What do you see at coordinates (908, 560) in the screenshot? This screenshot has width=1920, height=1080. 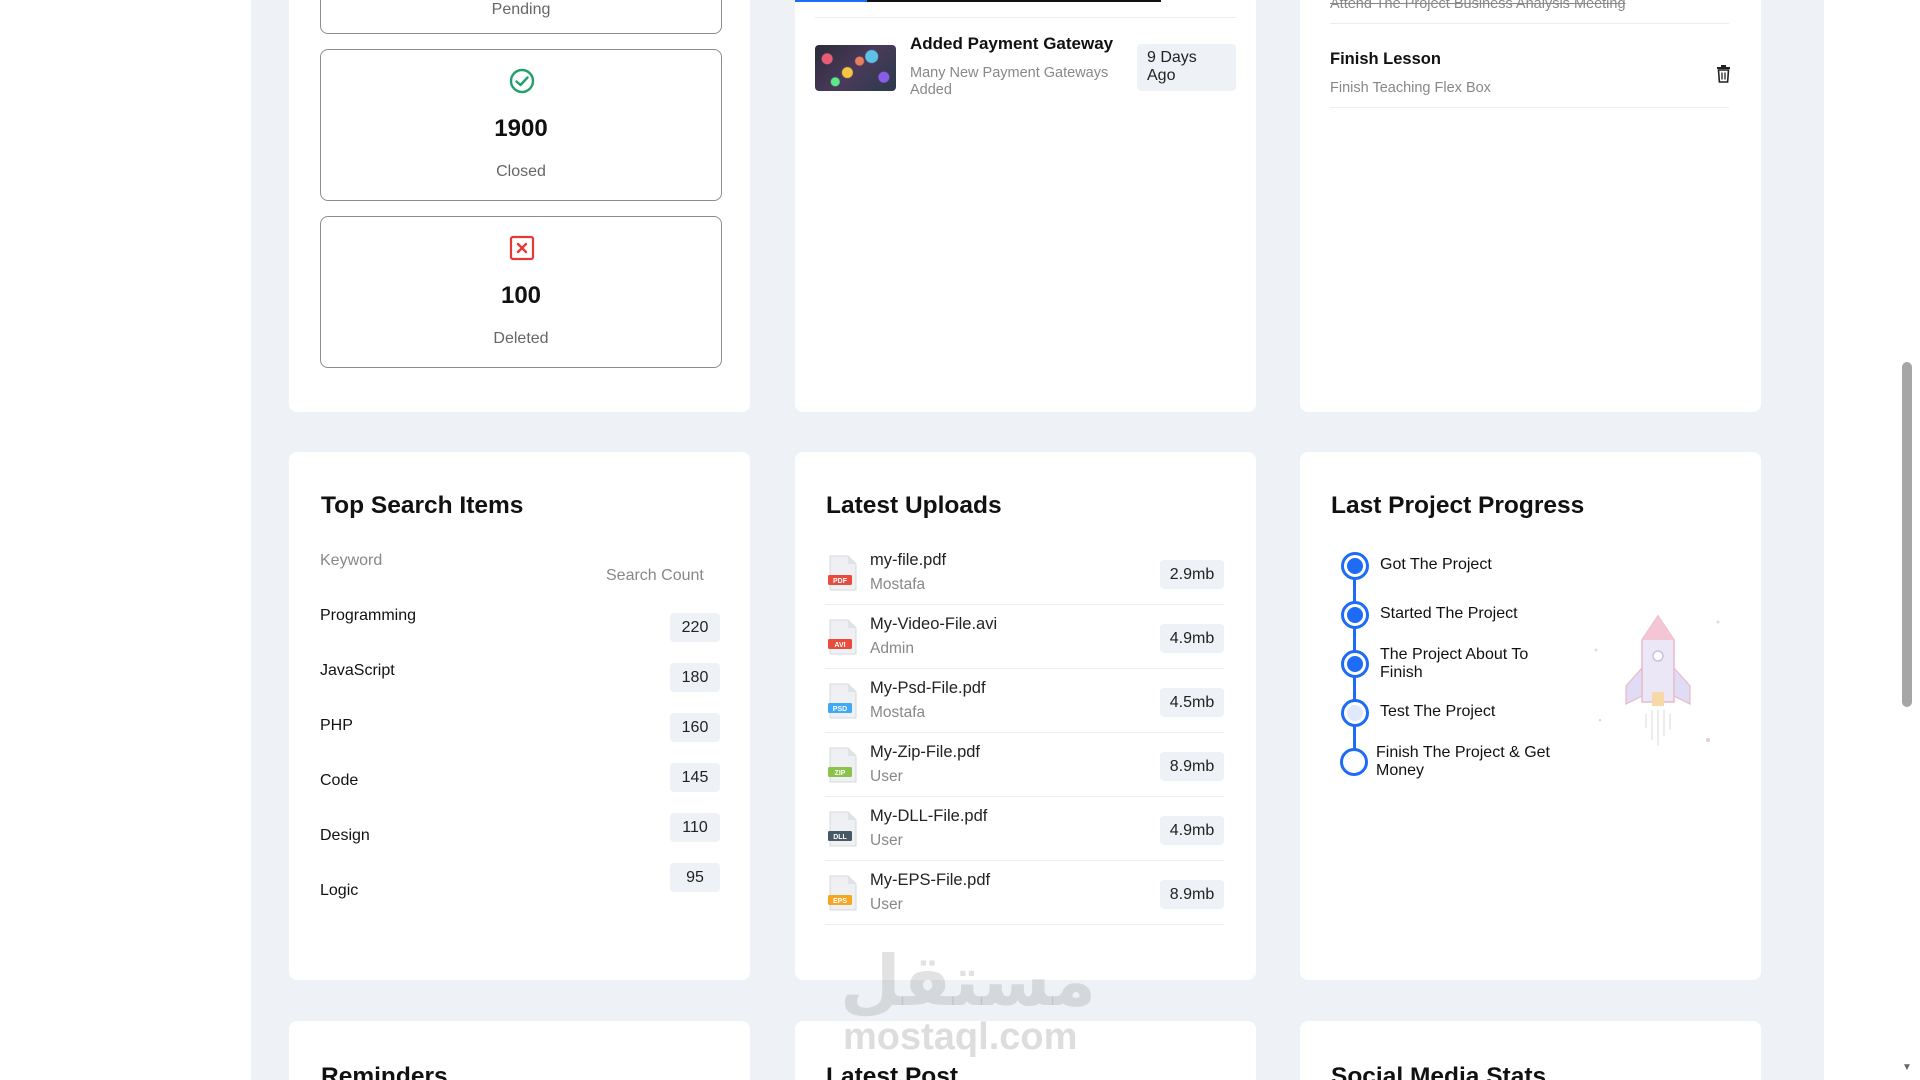 I see `upload-file-name: my-file.pdf` at bounding box center [908, 560].